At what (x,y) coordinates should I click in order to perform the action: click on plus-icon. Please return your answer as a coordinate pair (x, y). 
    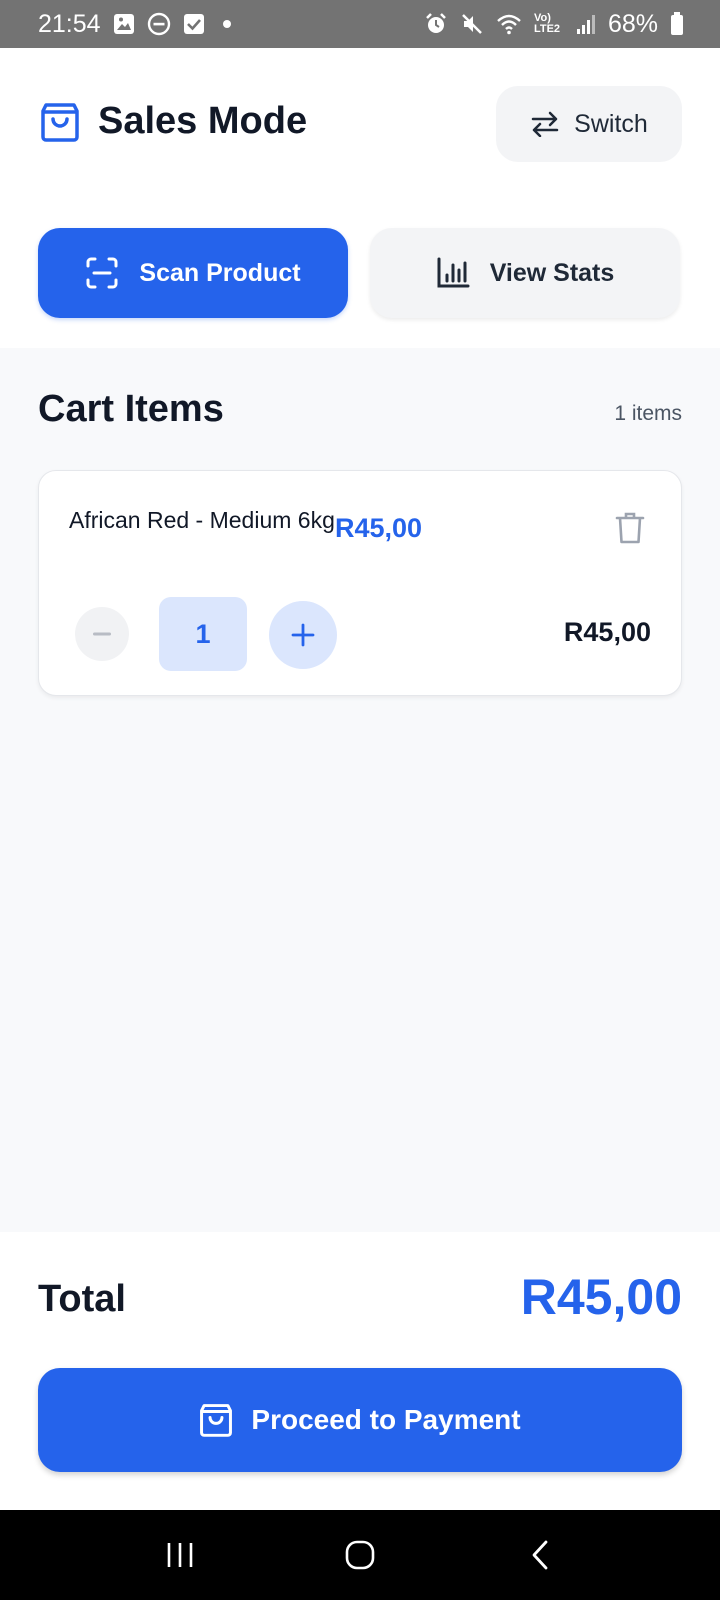
    Looking at the image, I should click on (303, 635).